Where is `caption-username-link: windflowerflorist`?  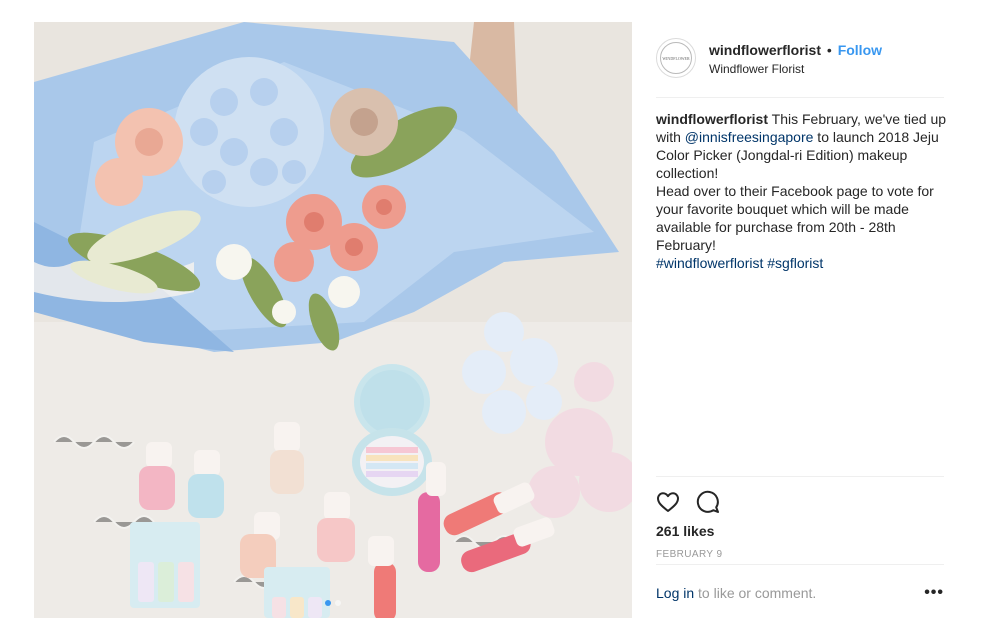
caption-username-link: windflowerflorist is located at coordinates (712, 119).